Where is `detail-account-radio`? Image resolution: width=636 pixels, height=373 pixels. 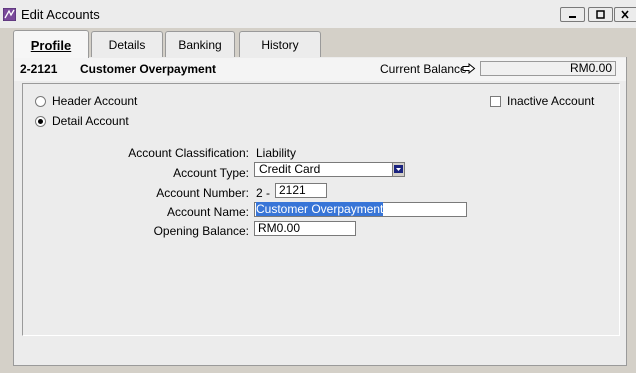 detail-account-radio is located at coordinates (40, 121).